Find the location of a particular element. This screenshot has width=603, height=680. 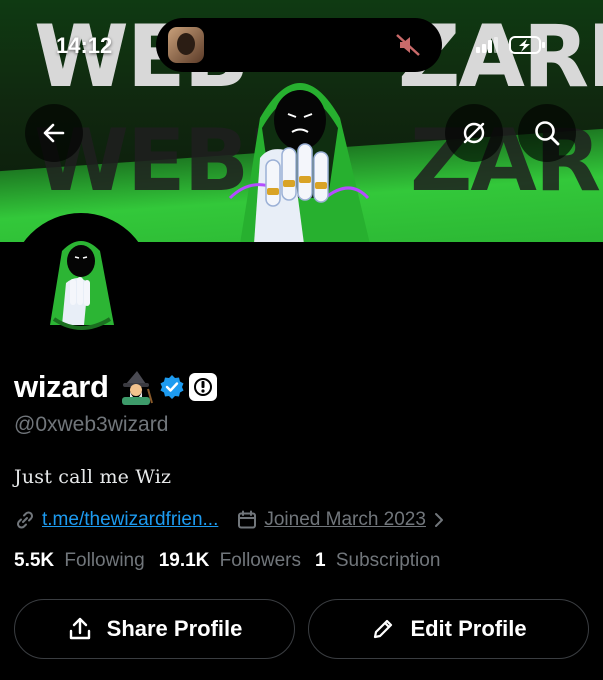

dynamic-island is located at coordinates (299, 45).